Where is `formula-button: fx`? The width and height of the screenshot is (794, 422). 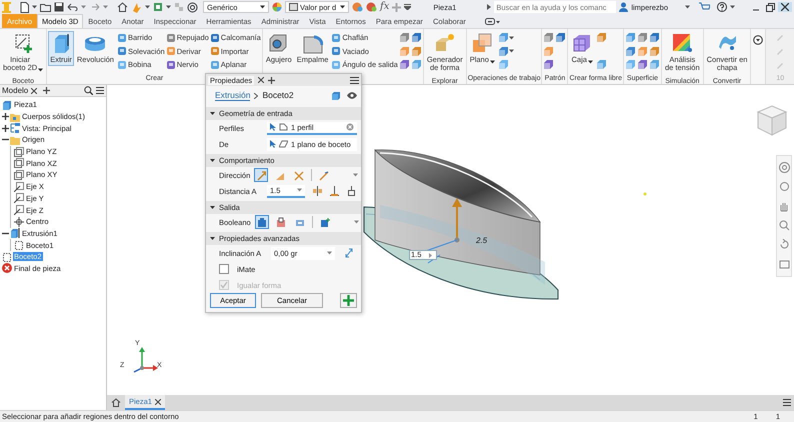
formula-button: fx is located at coordinates (385, 7).